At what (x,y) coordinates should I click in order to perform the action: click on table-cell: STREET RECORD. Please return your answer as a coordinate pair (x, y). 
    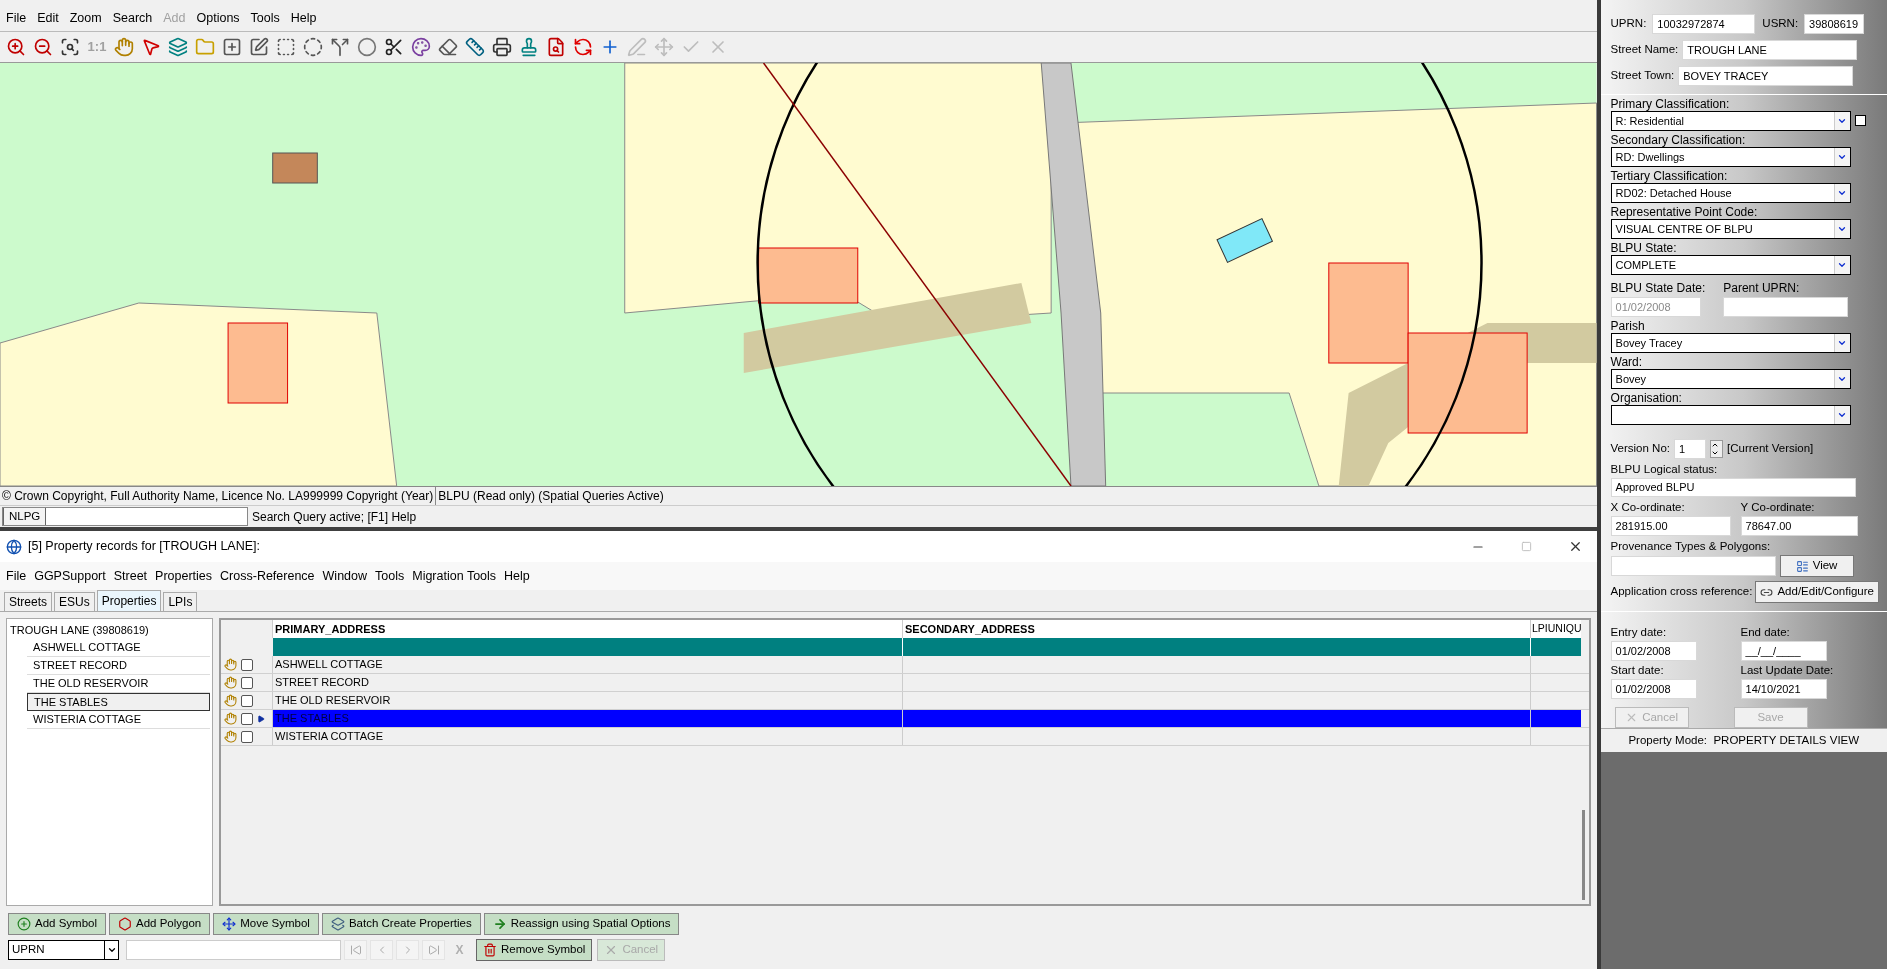
    Looking at the image, I should click on (588, 682).